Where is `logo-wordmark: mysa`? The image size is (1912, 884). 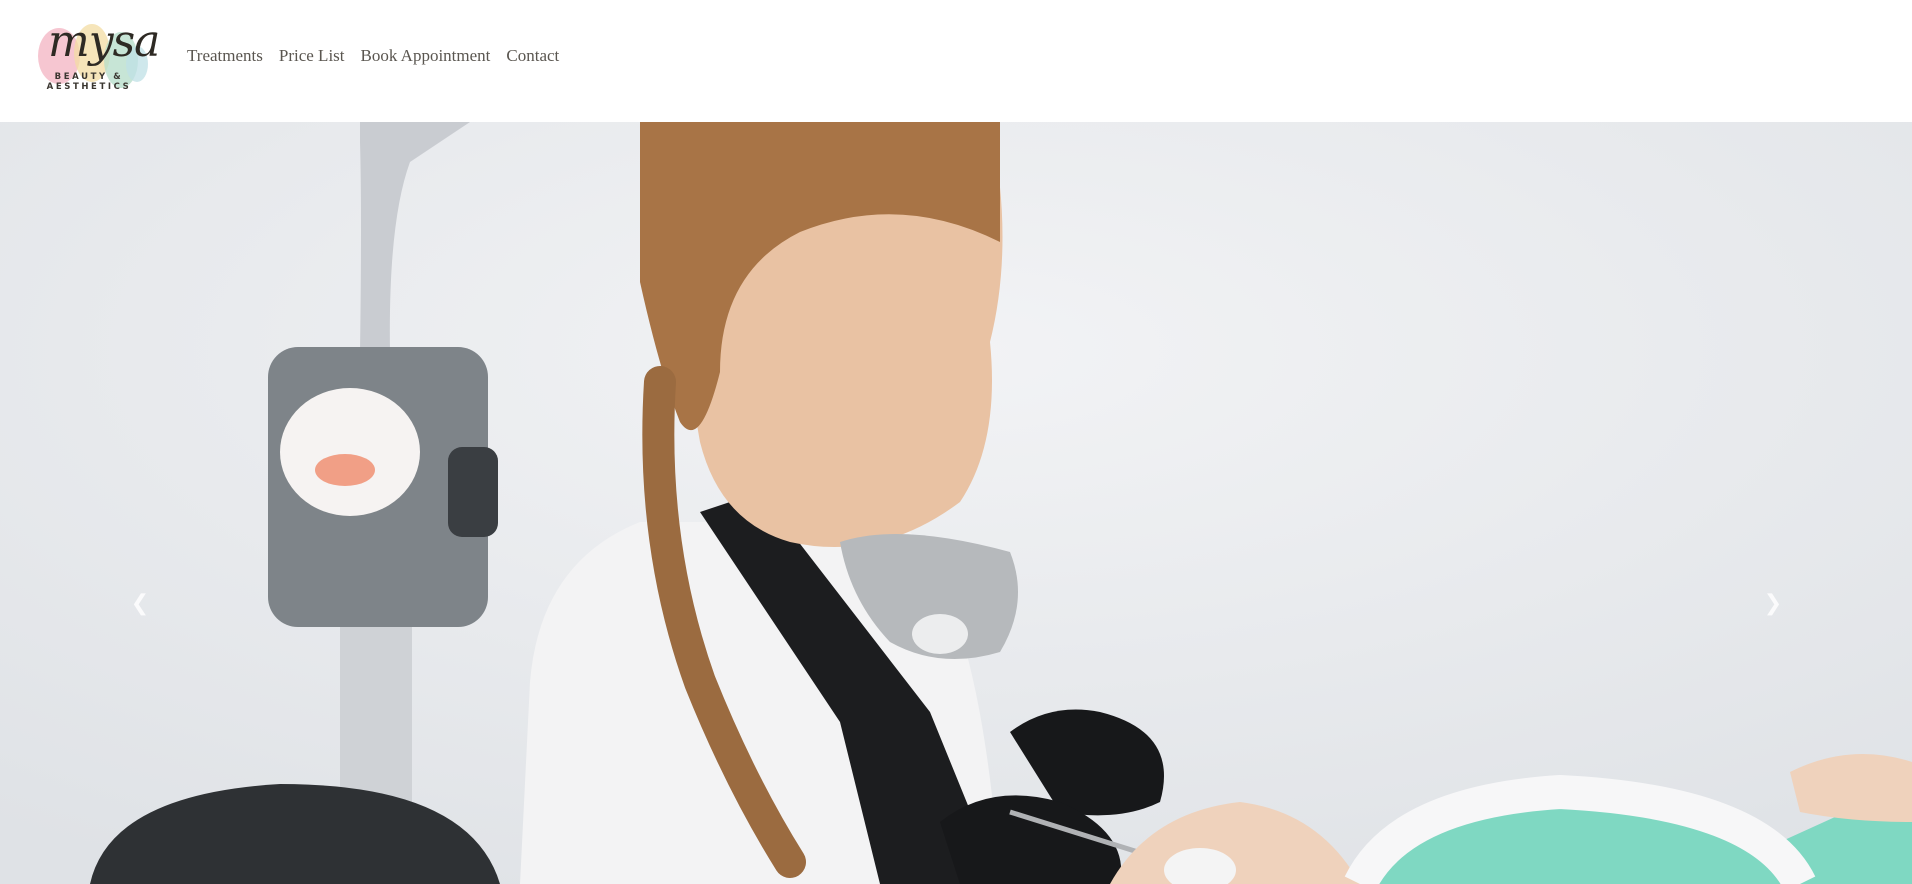
logo-wordmark: mysa is located at coordinates (104, 41).